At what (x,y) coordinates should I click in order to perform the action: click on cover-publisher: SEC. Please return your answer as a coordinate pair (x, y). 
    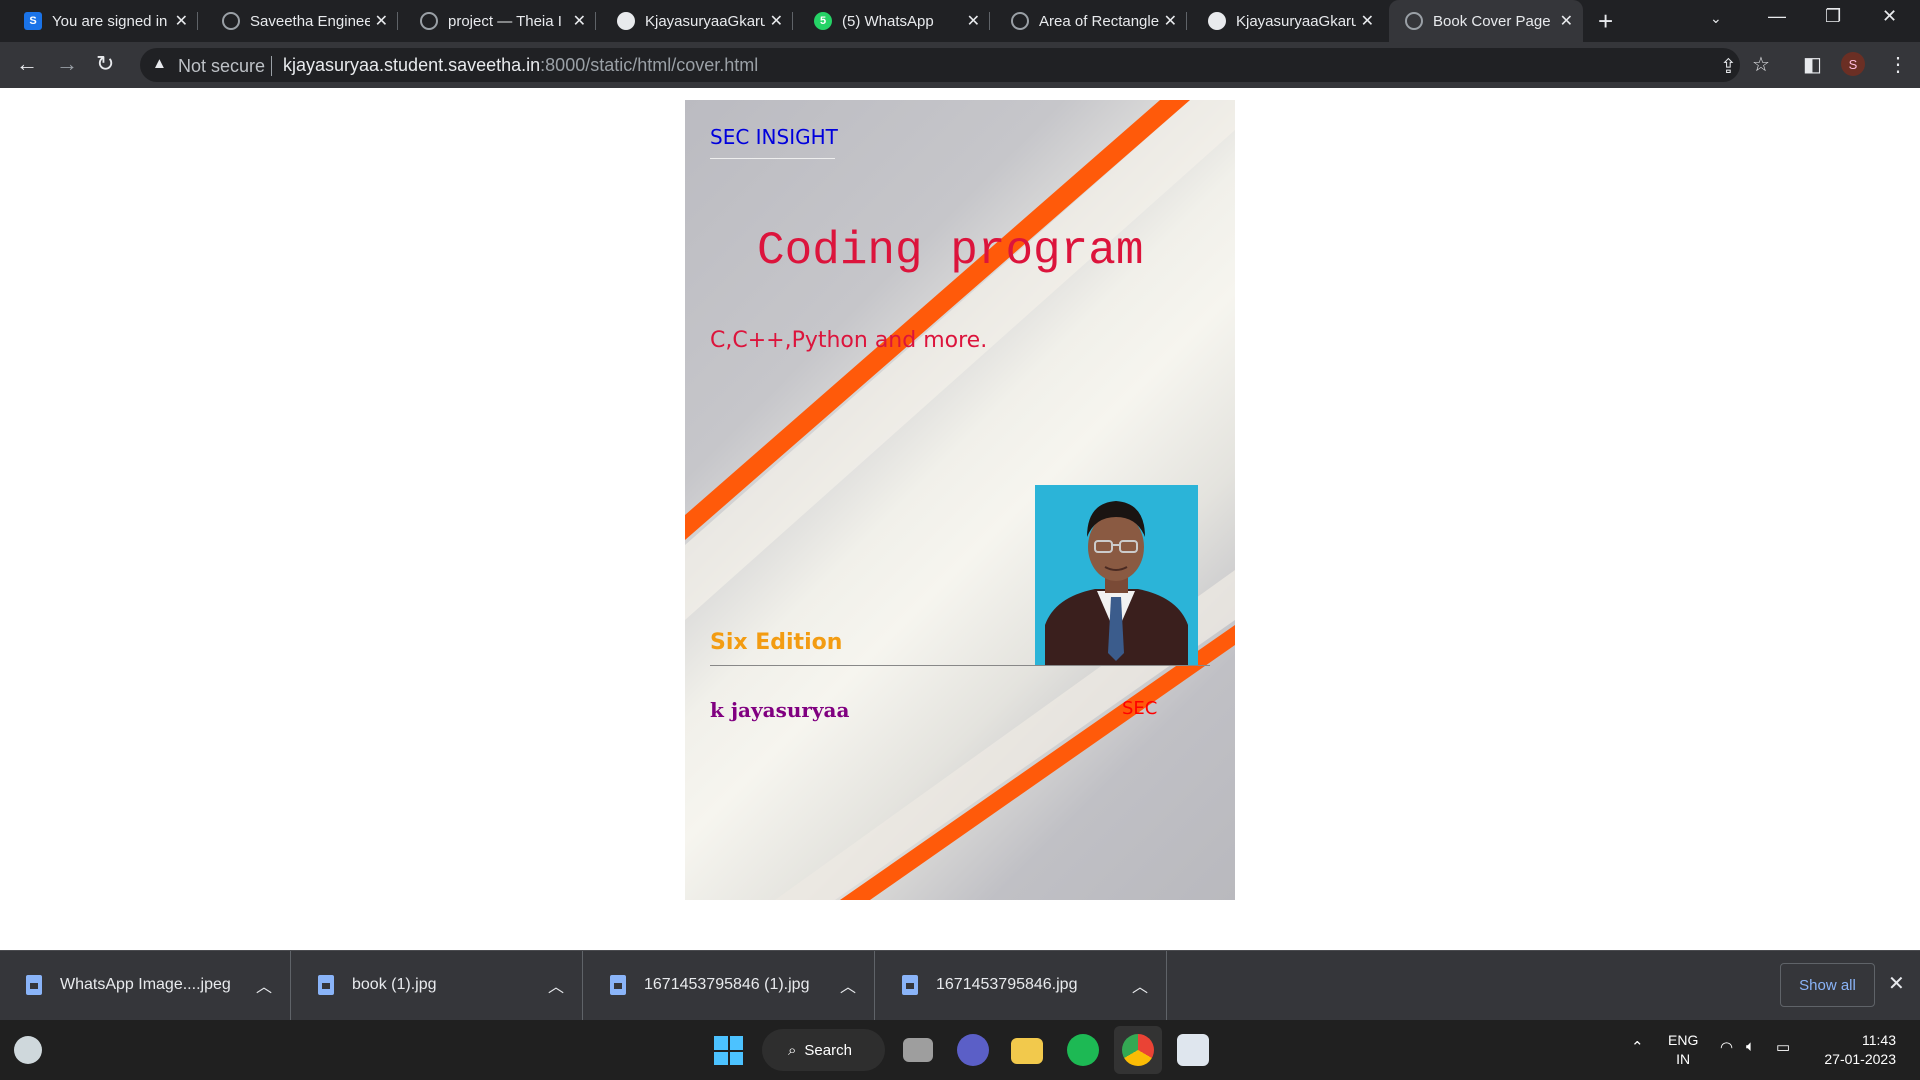
    Looking at the image, I should click on (1140, 708).